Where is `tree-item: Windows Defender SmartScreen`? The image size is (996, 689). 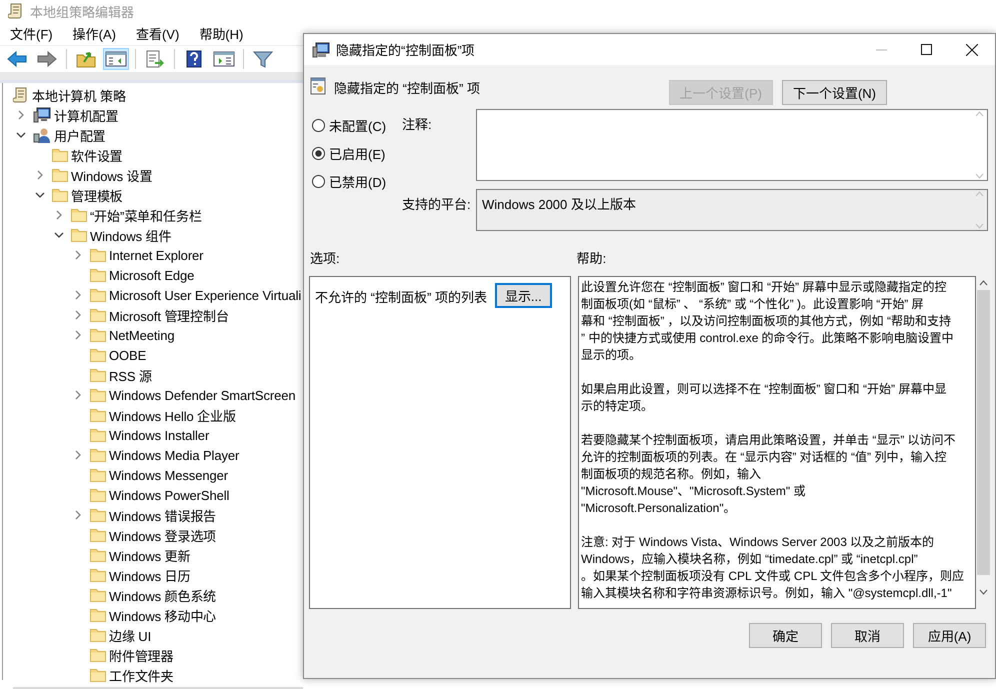
tree-item: Windows Defender SmartScreen is located at coordinates (202, 395).